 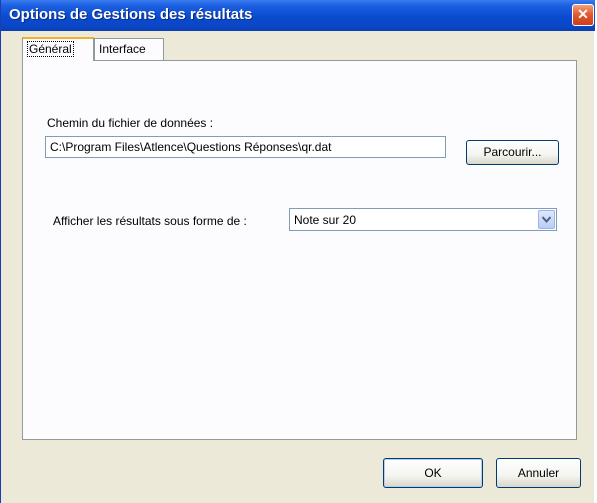 What do you see at coordinates (298, 15) in the screenshot?
I see `title-bar: Options de Gestions des résultats ✕` at bounding box center [298, 15].